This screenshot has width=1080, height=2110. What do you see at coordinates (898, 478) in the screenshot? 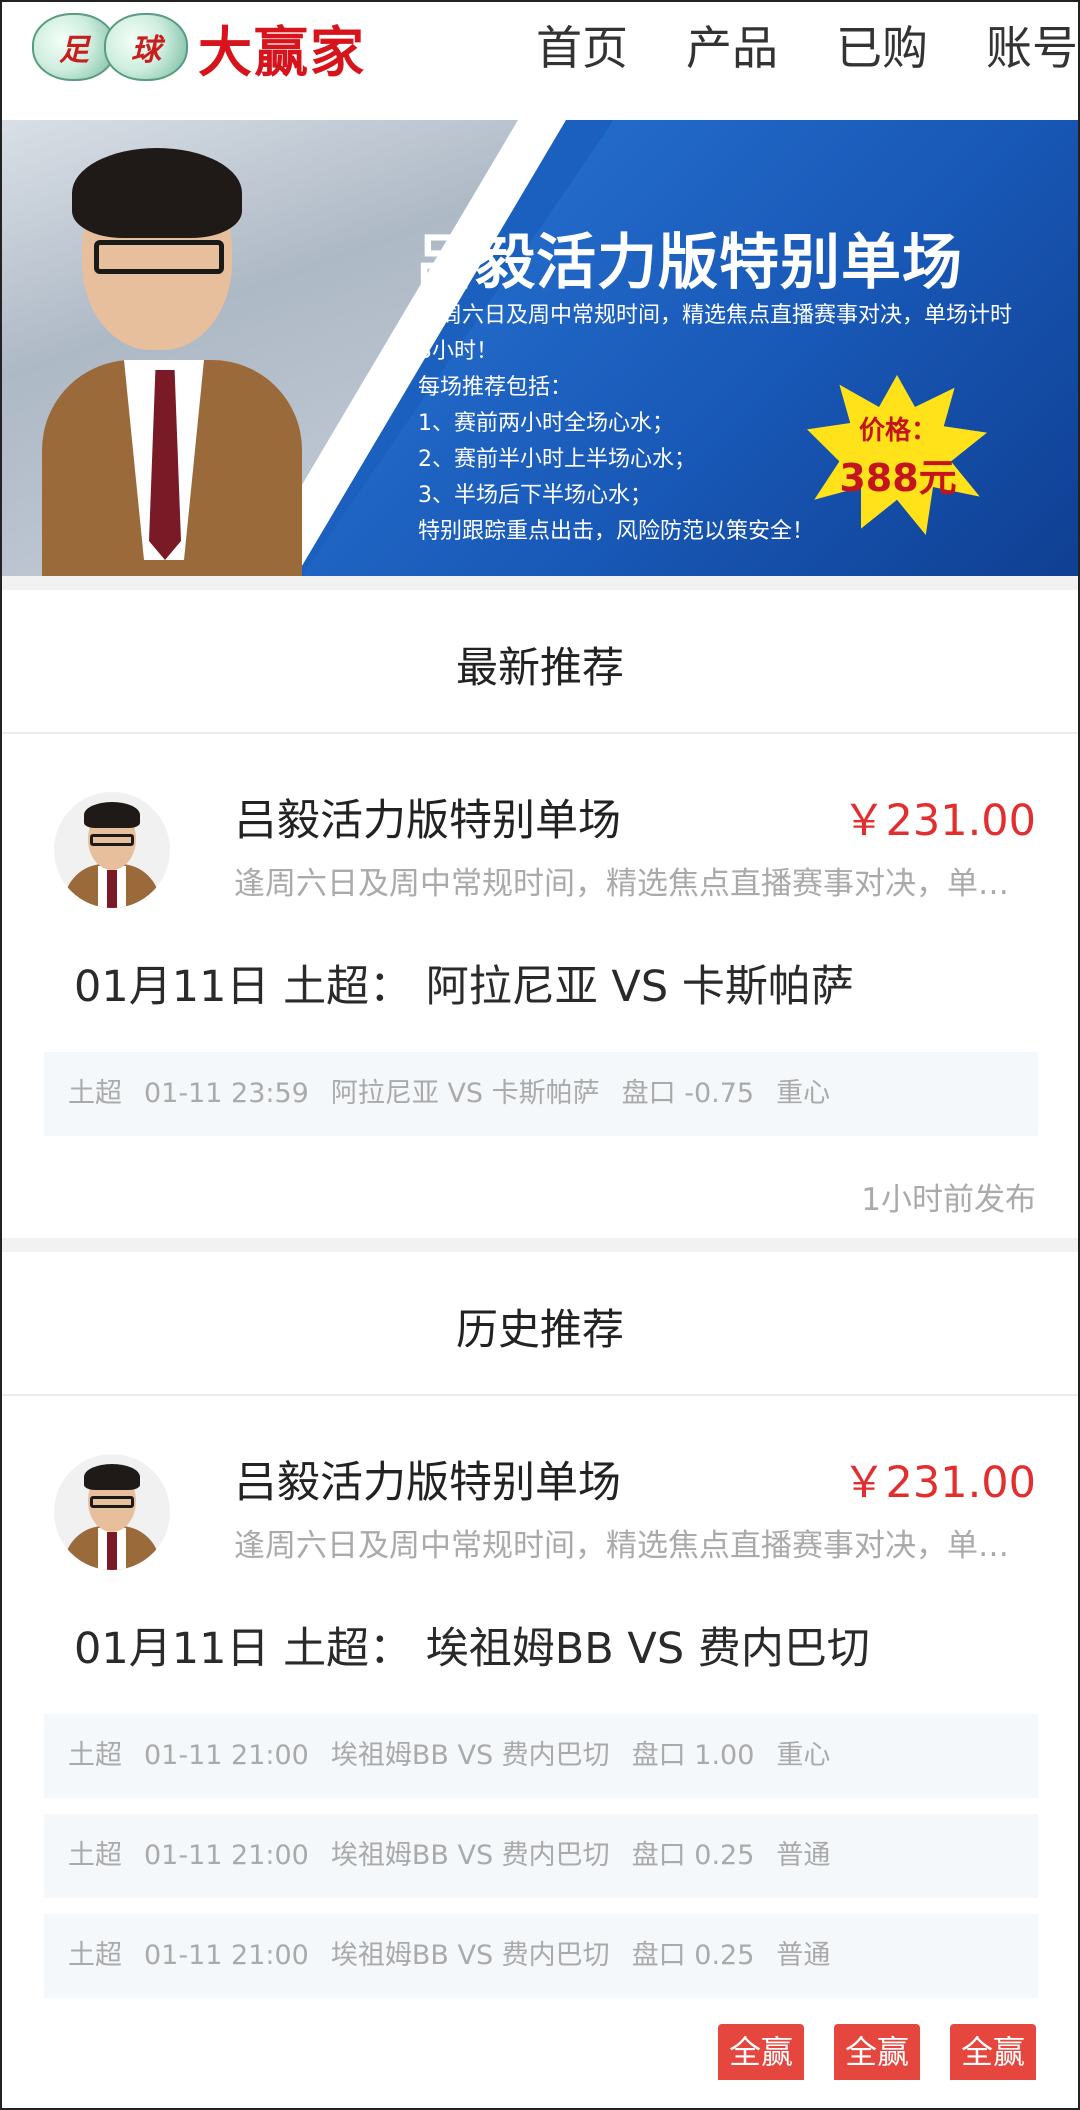
I see `banner-price-value: 388元` at bounding box center [898, 478].